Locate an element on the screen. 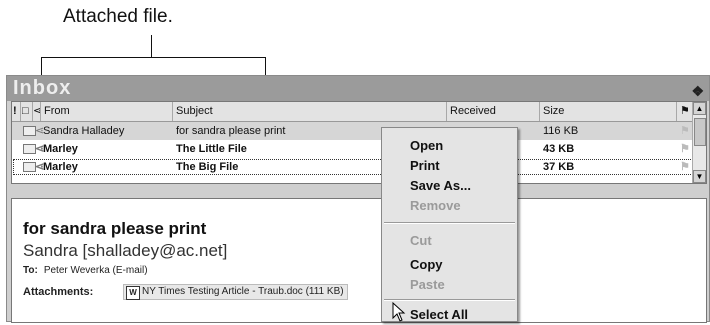 This screenshot has height=325, width=710. scroll-up-arrow-icon: ▲ is located at coordinates (699, 108).